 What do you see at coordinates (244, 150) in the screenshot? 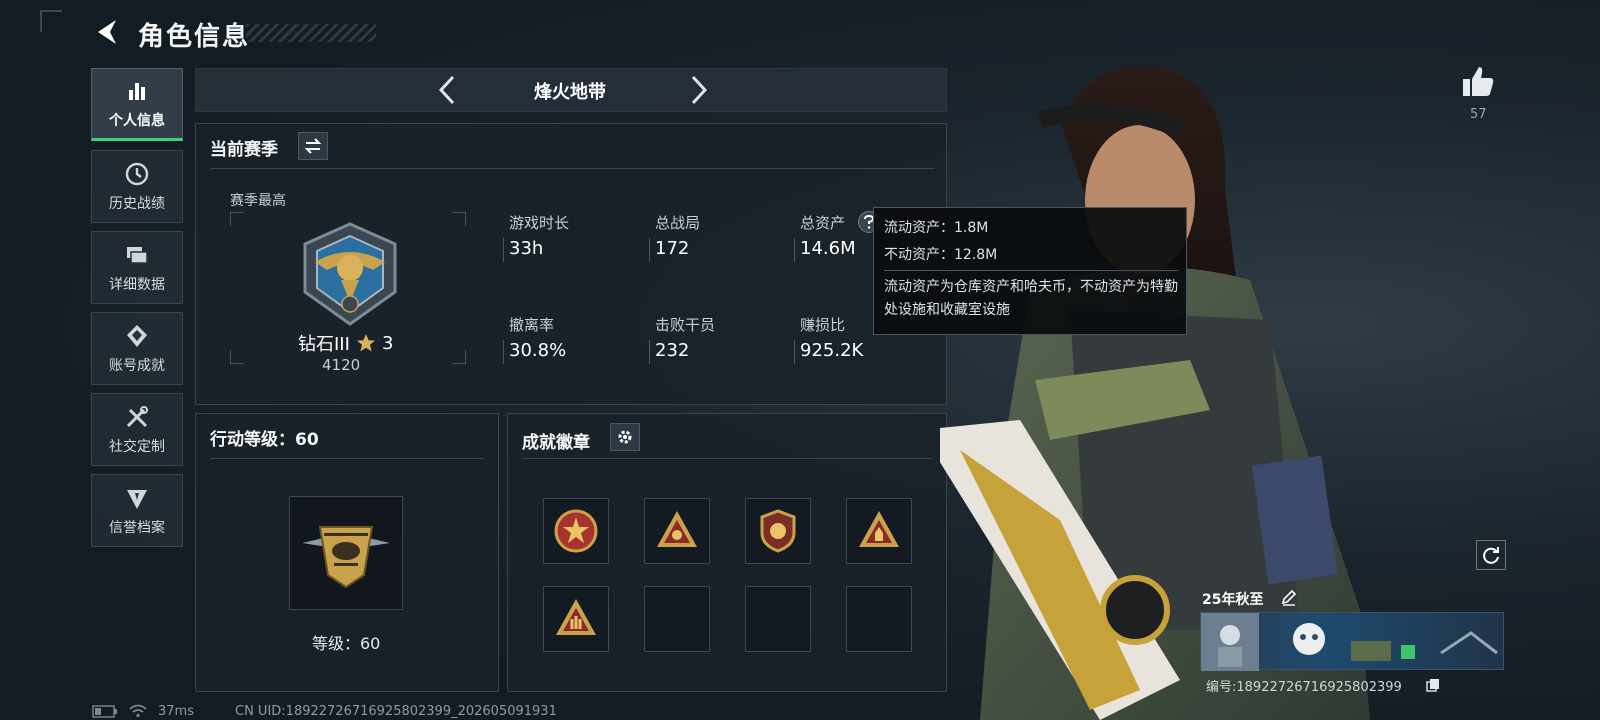
I see `season-heading: 当前赛季` at bounding box center [244, 150].